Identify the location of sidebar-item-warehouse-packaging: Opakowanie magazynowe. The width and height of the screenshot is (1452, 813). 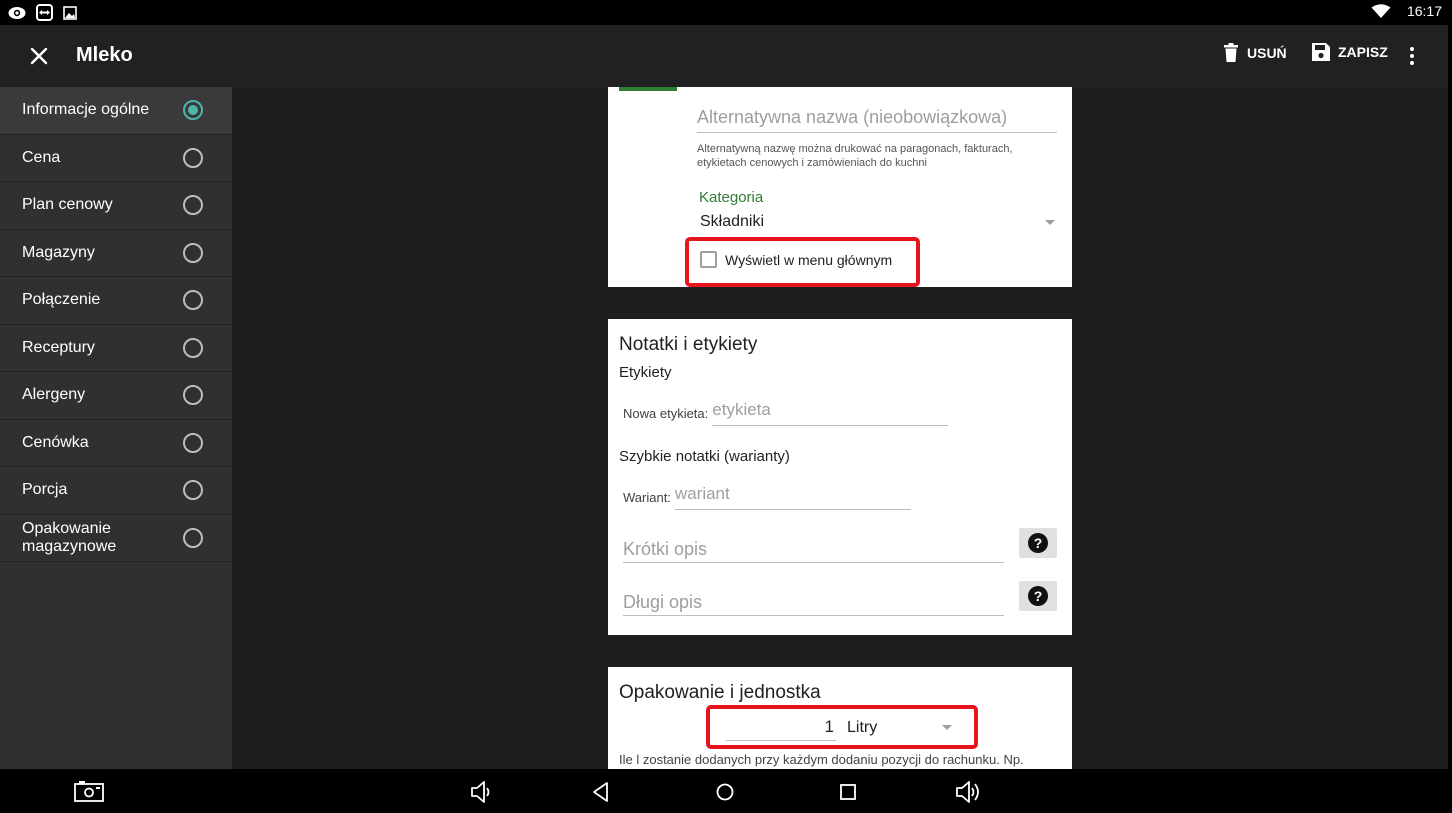
(116, 538).